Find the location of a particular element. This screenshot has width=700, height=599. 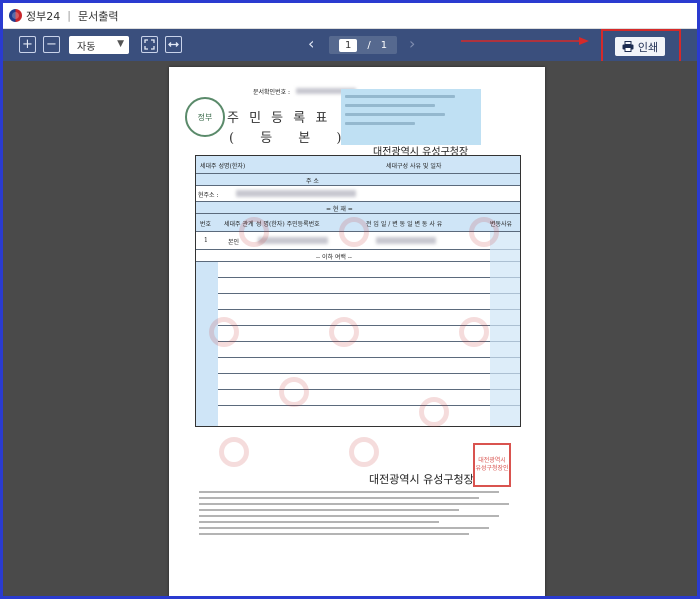

minus-icon: − is located at coordinates (51, 44).